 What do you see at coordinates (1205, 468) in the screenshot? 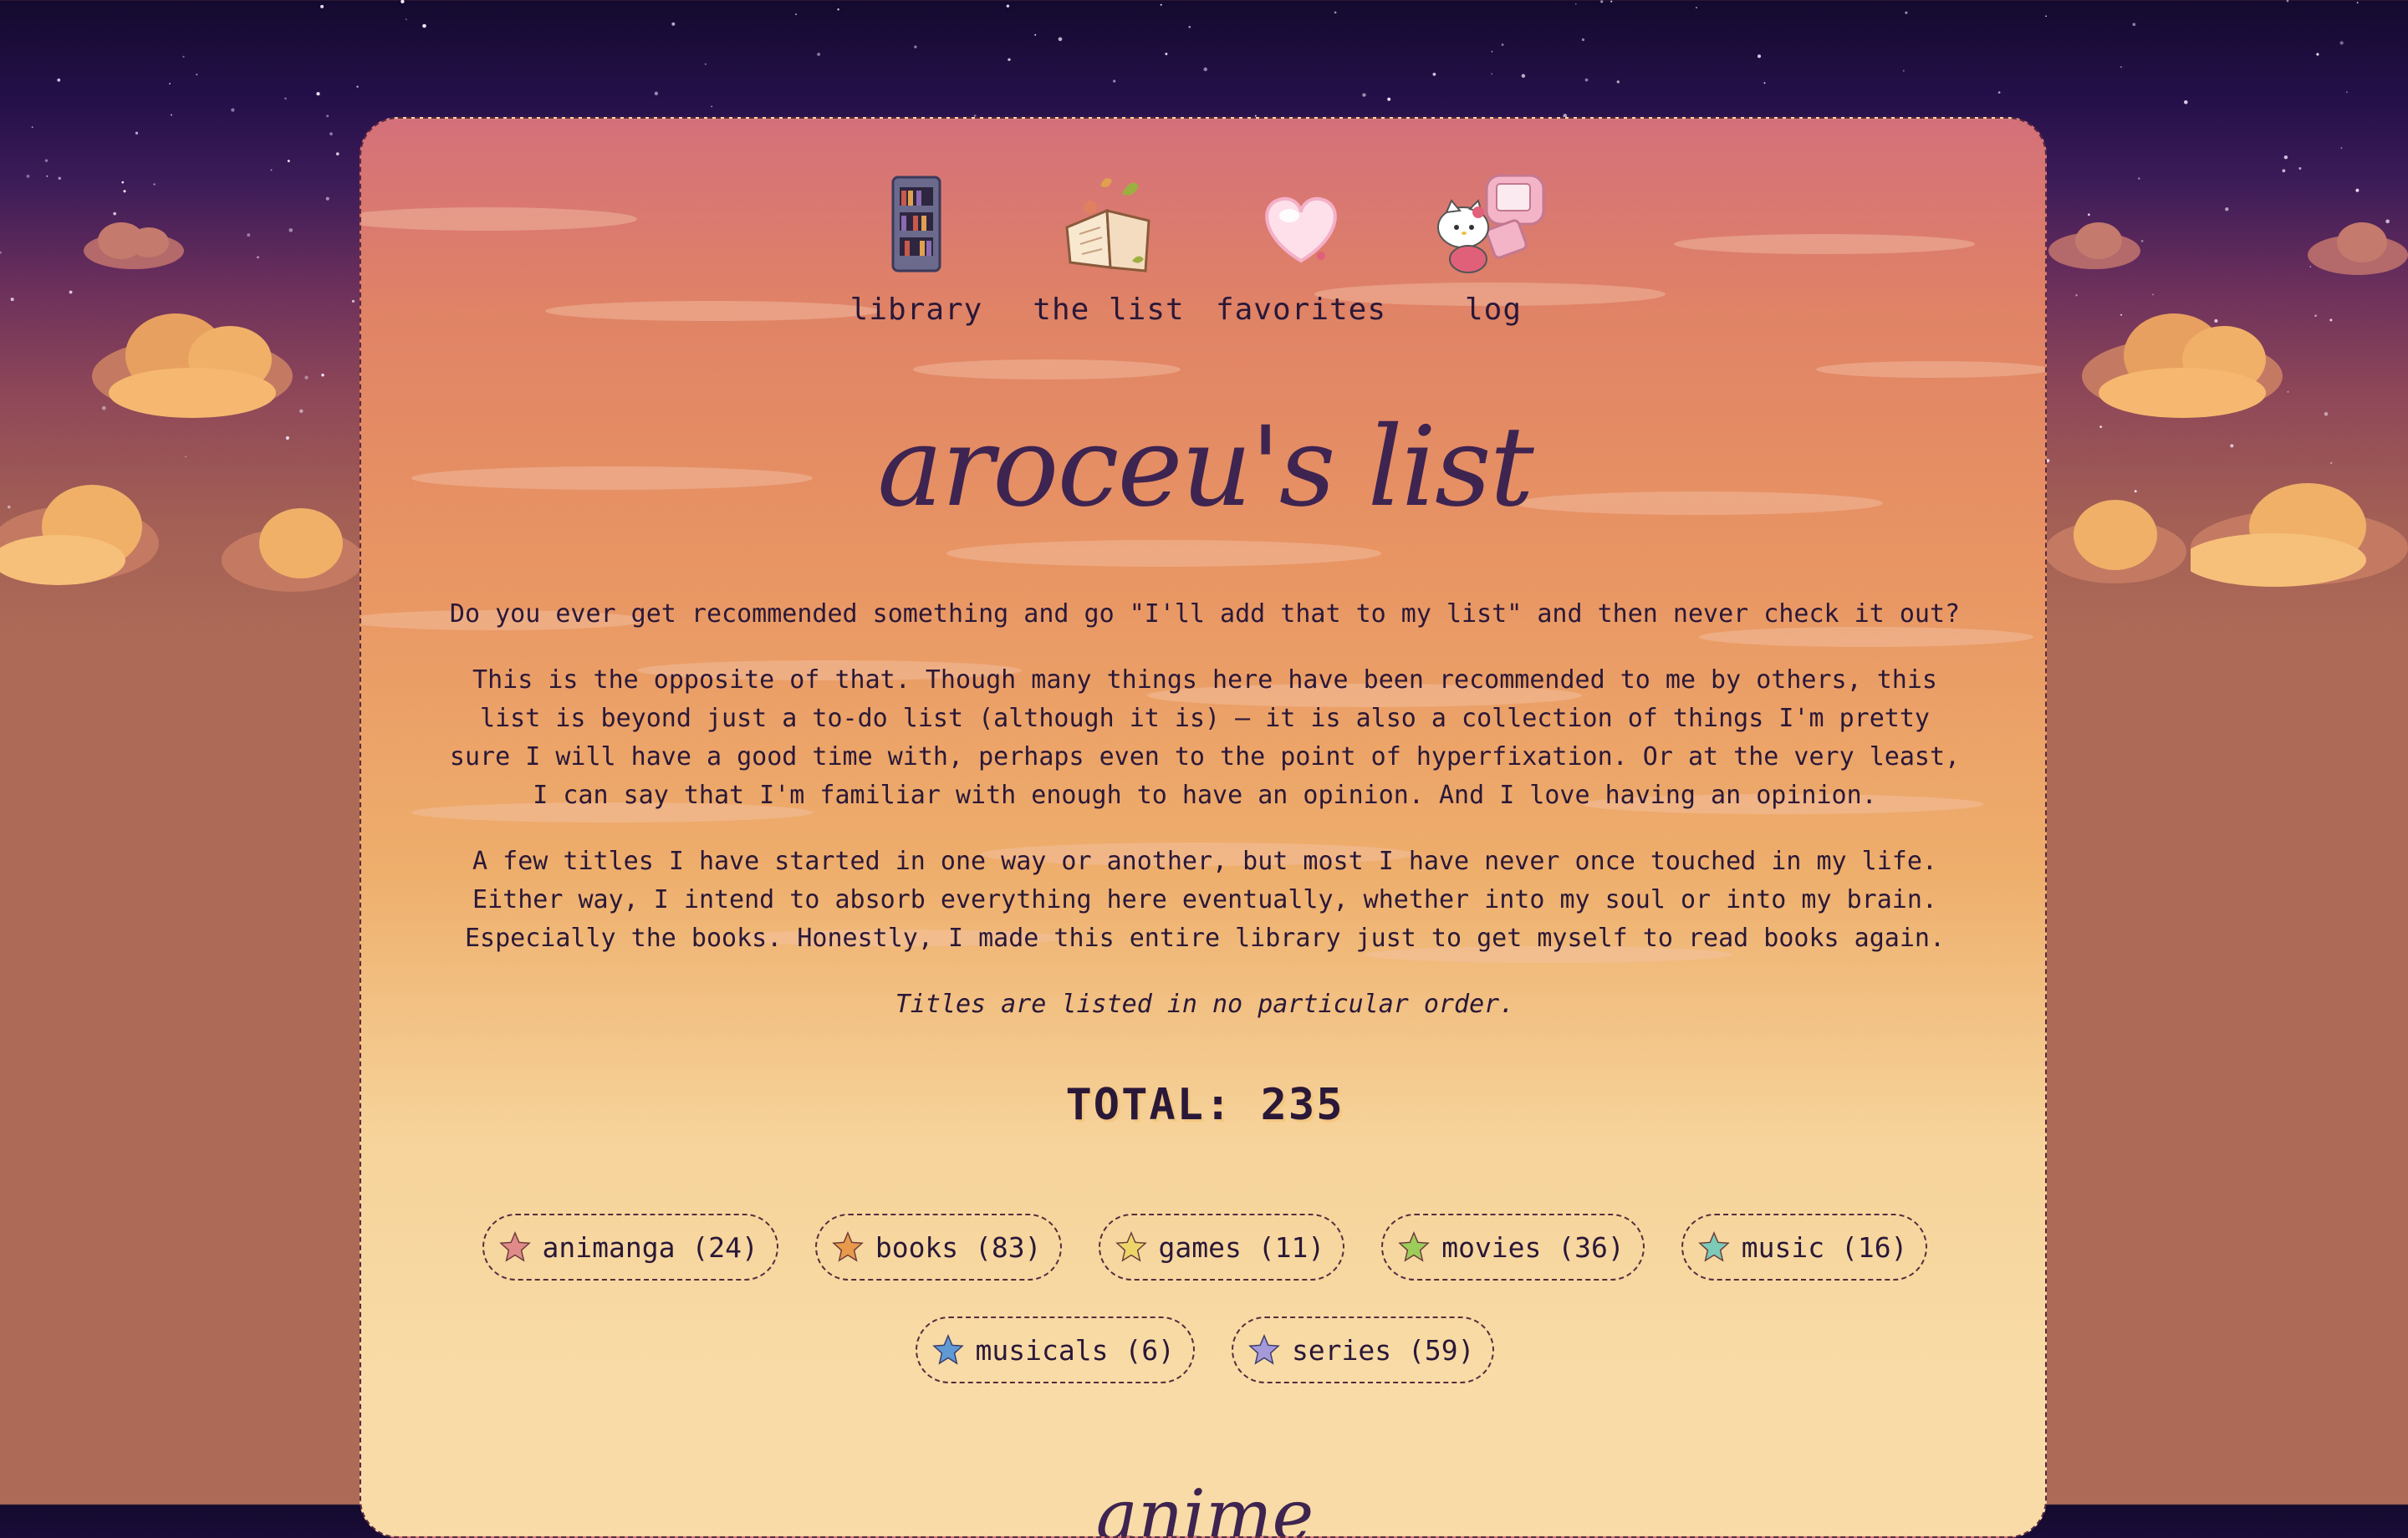
I see `page-title: aroceu's list` at bounding box center [1205, 468].